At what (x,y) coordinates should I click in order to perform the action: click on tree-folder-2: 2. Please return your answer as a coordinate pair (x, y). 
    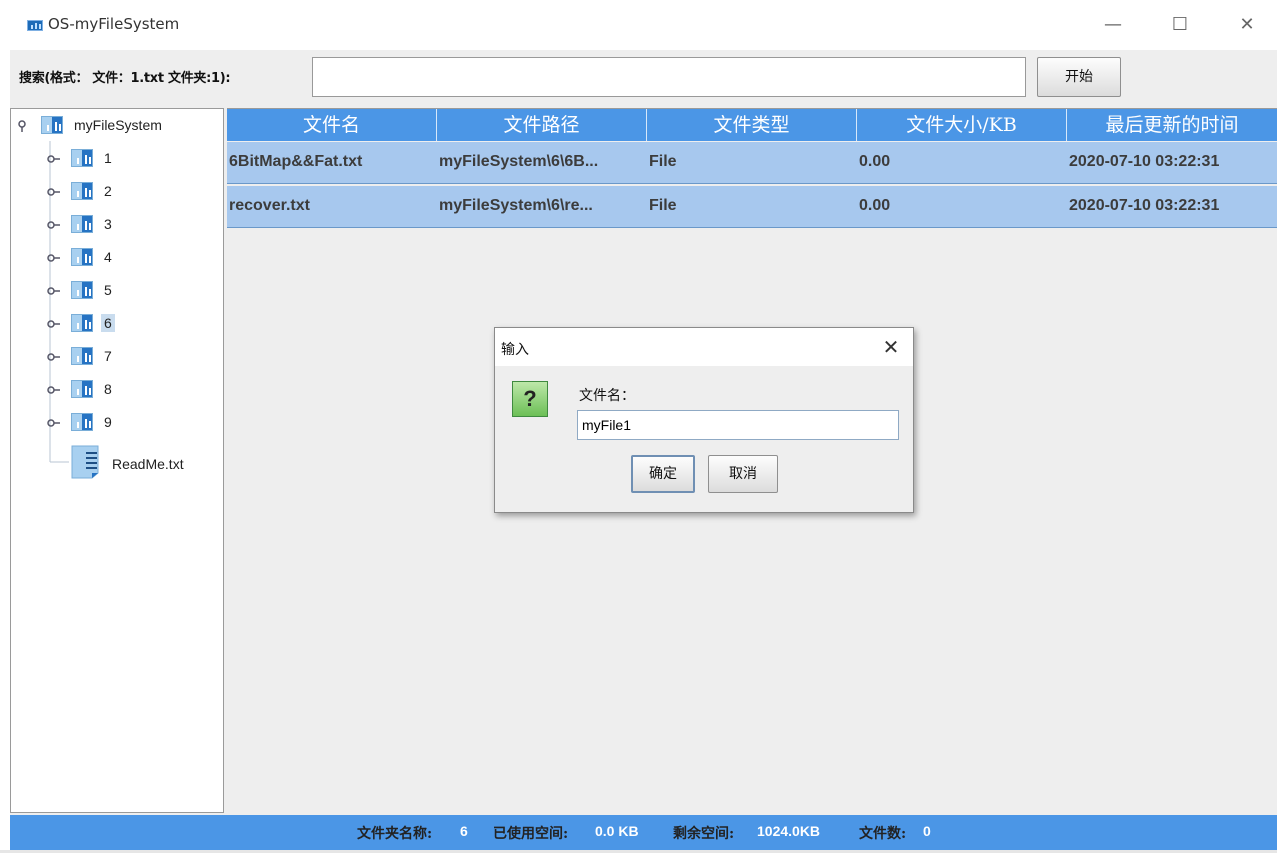
    Looking at the image, I should click on (81, 191).